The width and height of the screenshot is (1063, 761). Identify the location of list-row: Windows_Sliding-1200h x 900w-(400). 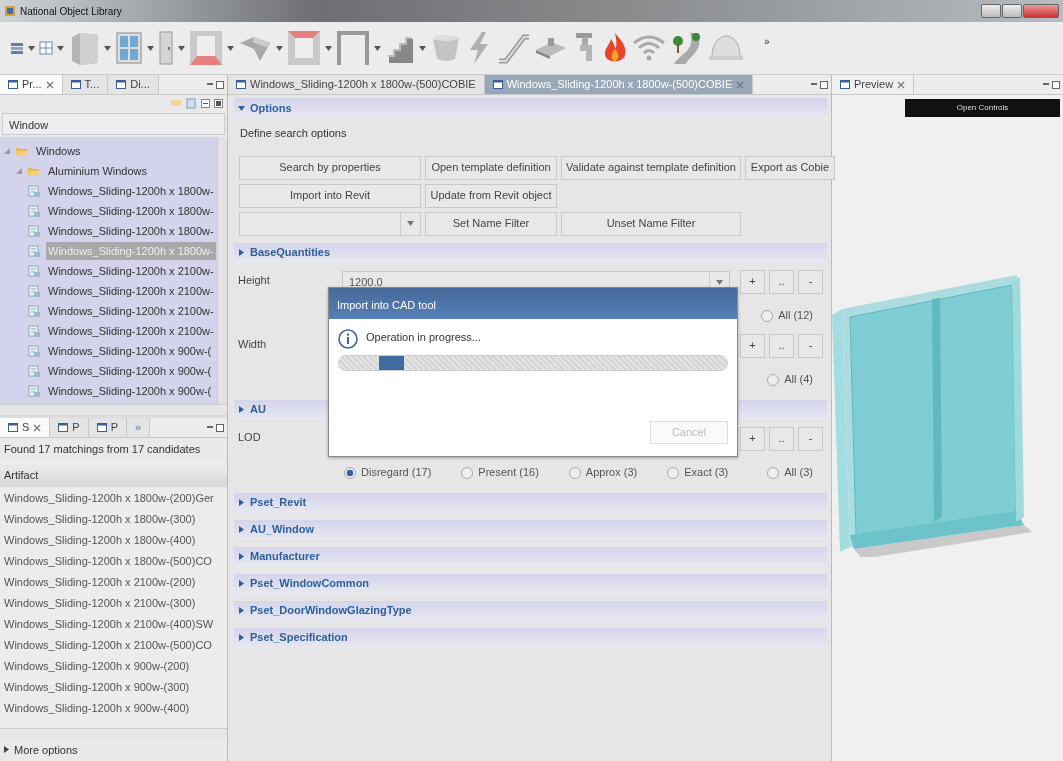
(113, 707).